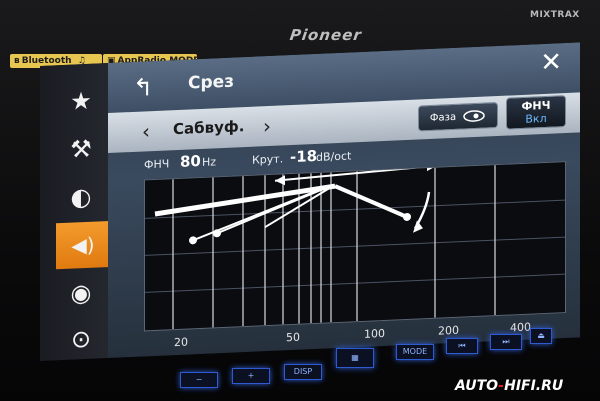  I want to click on chevron-left-icon: ‹, so click(146, 131).